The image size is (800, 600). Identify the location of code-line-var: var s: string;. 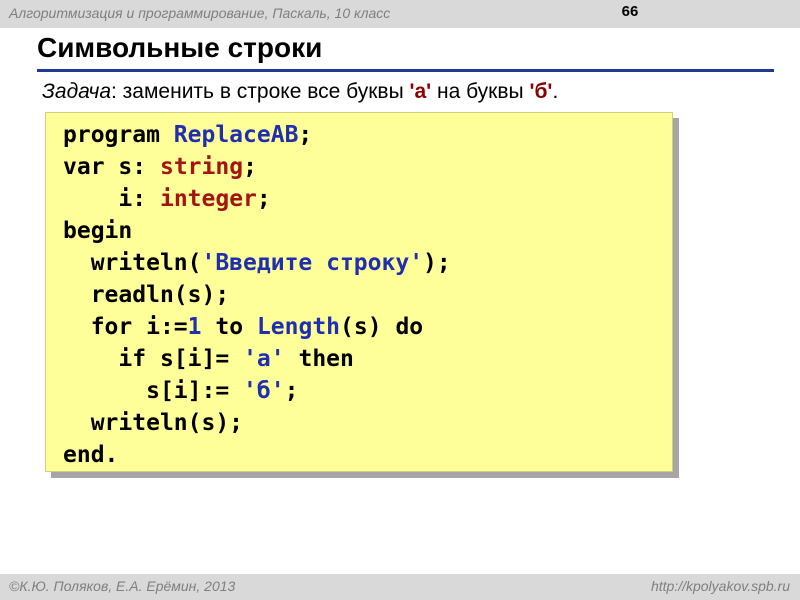
(160, 167).